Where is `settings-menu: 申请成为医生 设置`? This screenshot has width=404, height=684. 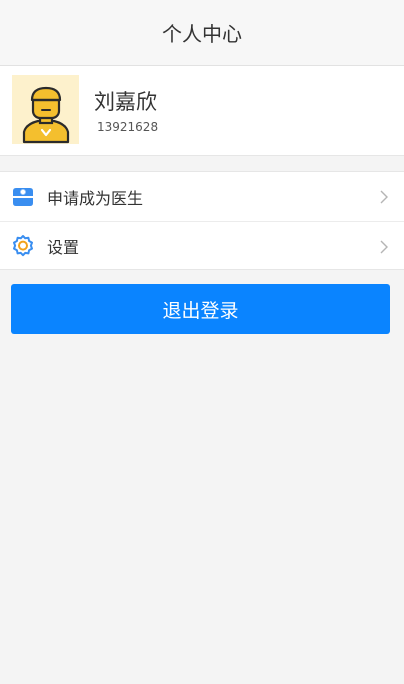 settings-menu: 申请成为医生 设置 is located at coordinates (202, 220).